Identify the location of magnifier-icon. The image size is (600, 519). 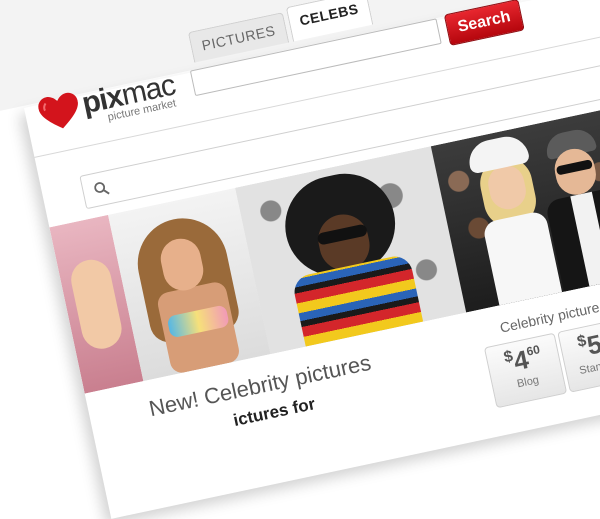
(102, 188).